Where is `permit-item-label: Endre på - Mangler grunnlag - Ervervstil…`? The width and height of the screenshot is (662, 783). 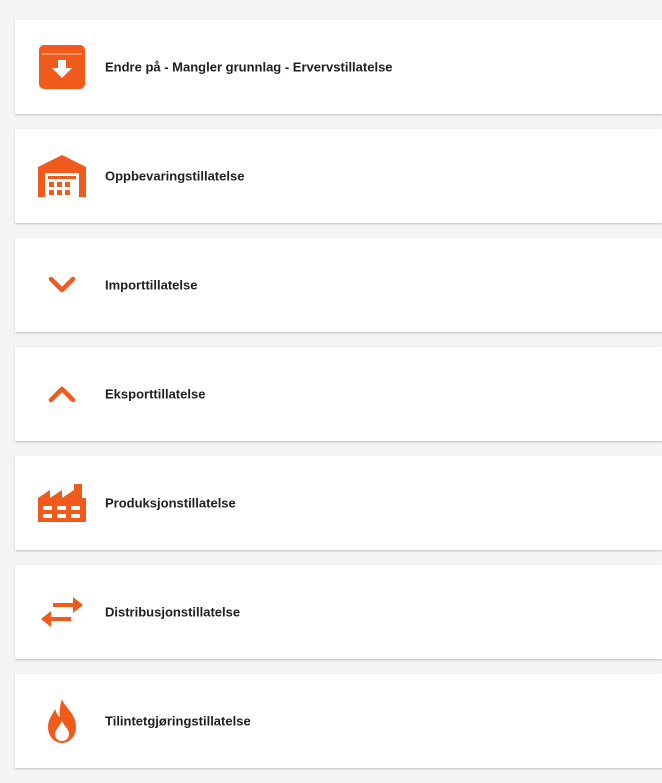 permit-item-label: Endre på - Mangler grunnlag - Ervervstil… is located at coordinates (249, 67).